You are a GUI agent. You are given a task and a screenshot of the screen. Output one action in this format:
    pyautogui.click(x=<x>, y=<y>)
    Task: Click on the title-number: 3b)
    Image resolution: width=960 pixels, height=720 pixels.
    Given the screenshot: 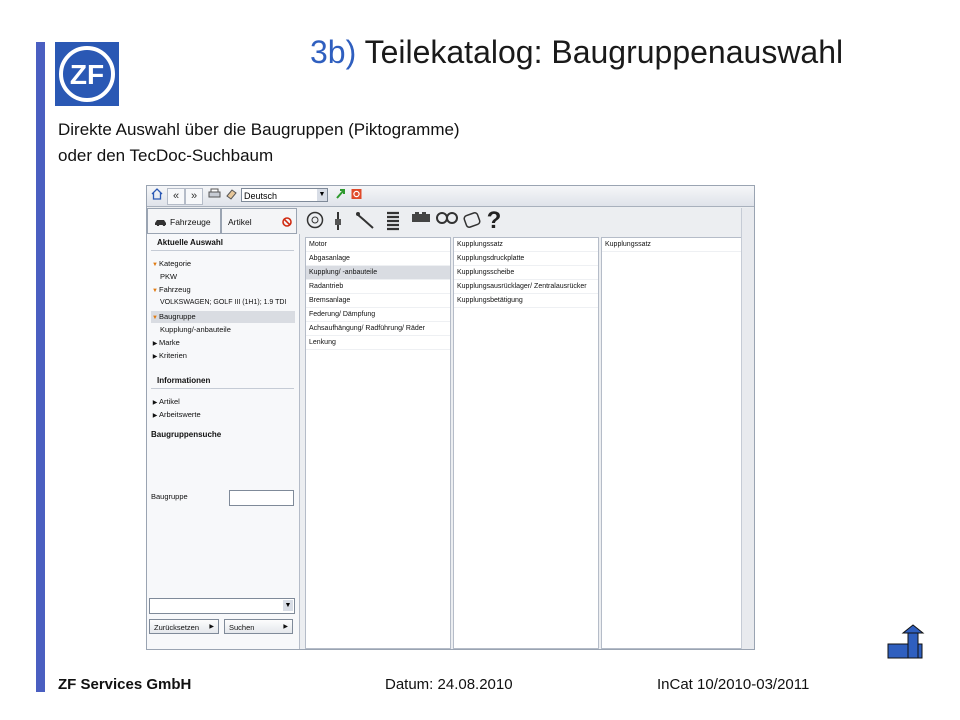 What is the action you would take?
    pyautogui.click(x=333, y=52)
    